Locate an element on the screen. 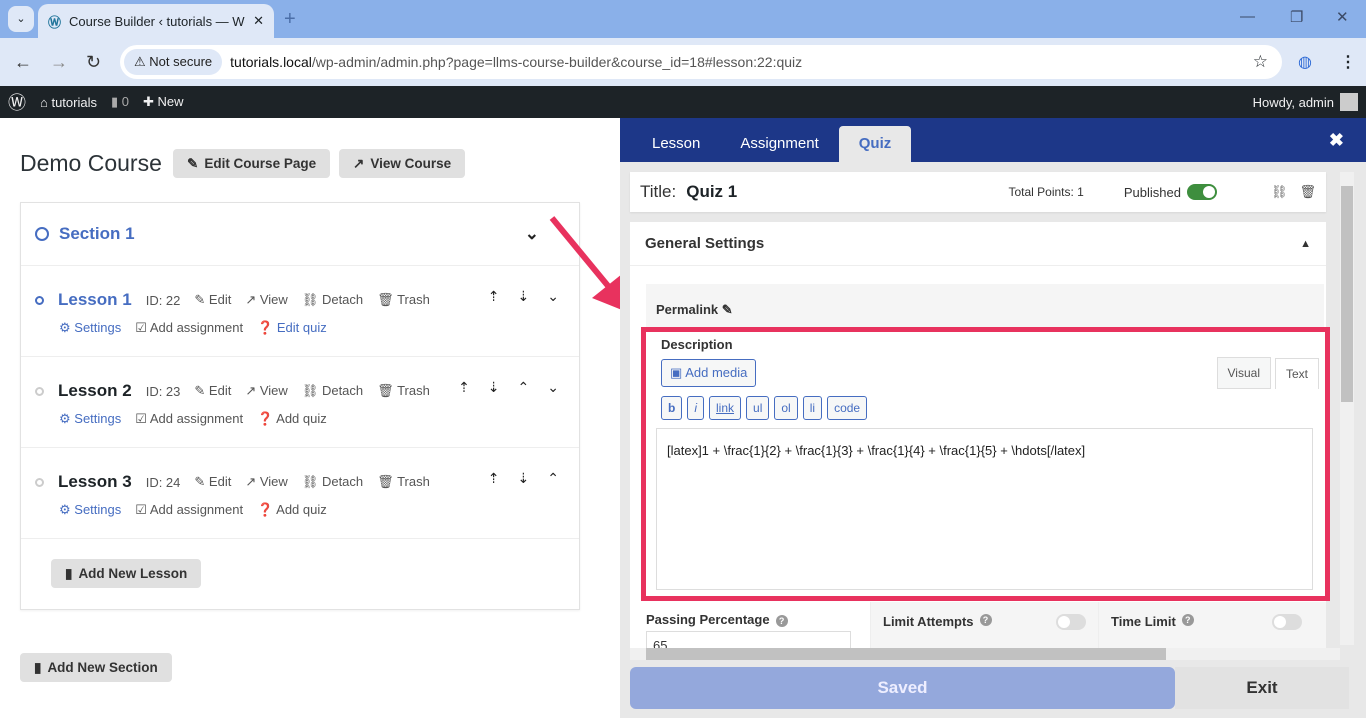 Image resolution: width=1366 pixels, height=718 pixels. reload-button: ↻ is located at coordinates (93, 62).